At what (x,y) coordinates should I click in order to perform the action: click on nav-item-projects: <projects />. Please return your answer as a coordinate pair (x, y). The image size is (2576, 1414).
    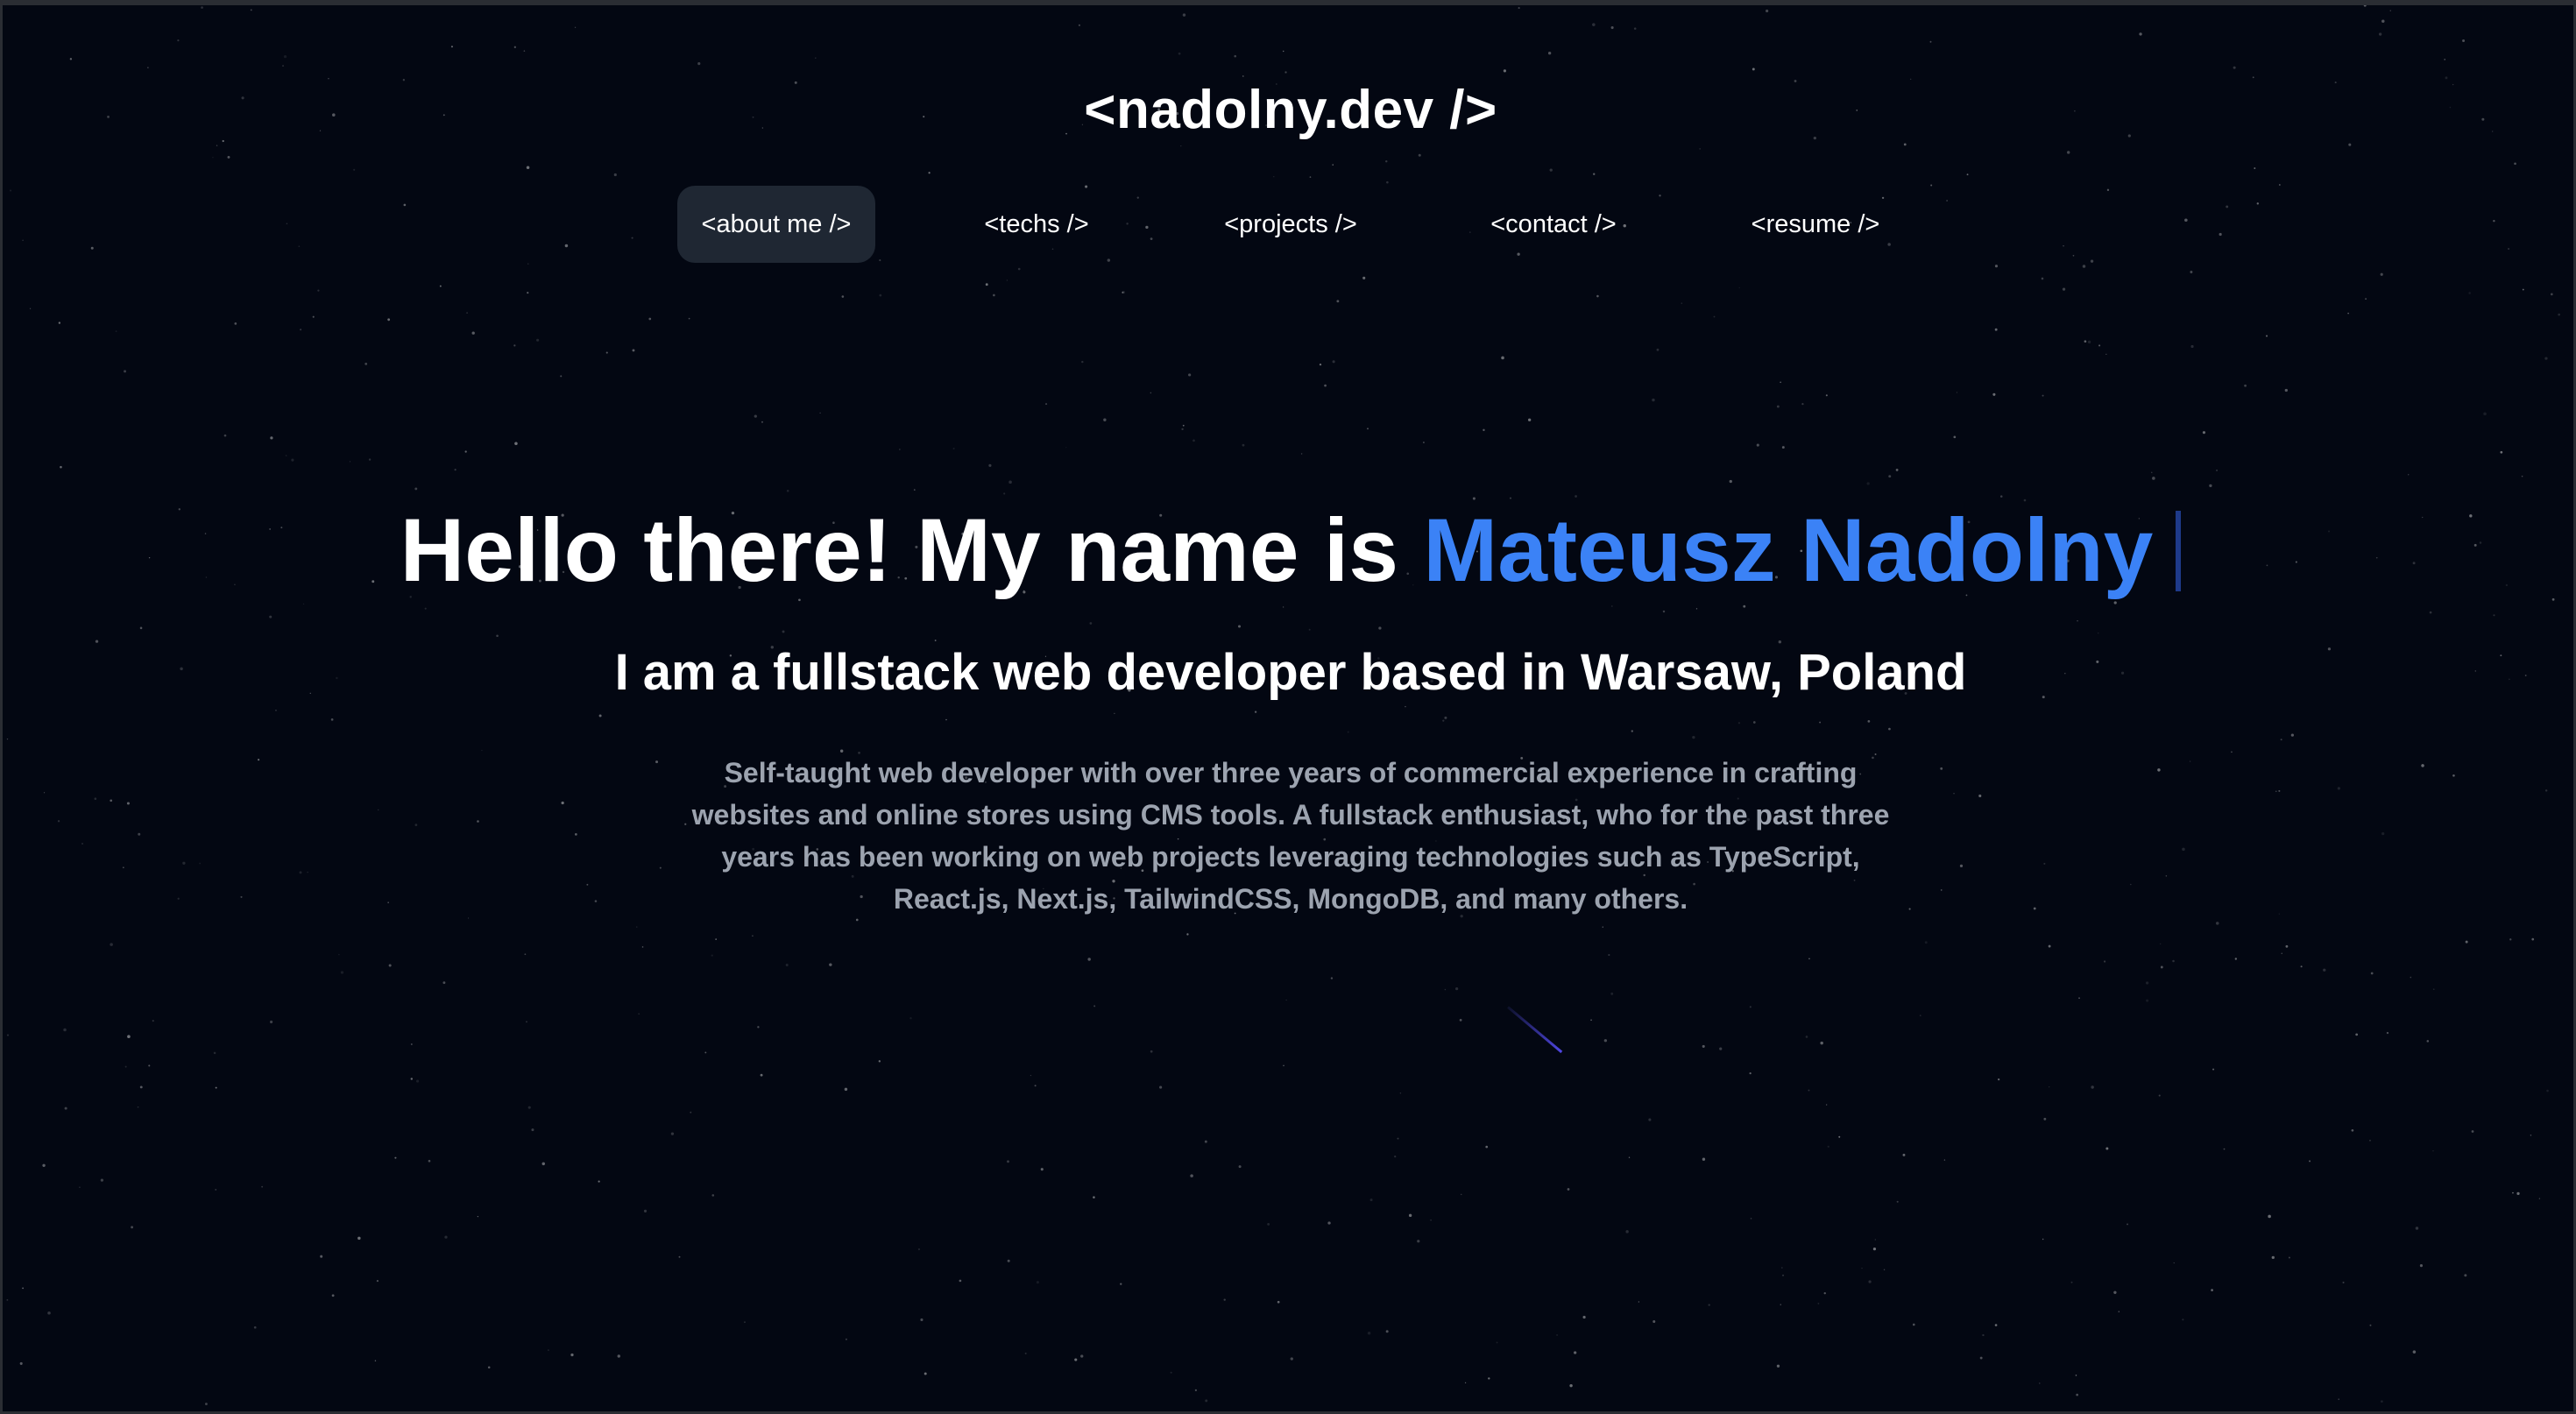
    Looking at the image, I should click on (1290, 225).